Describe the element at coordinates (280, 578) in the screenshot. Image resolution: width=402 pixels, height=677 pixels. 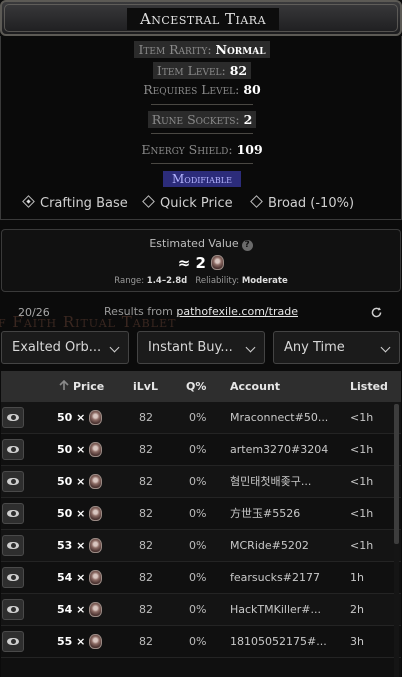
I see `account-cell: fearsucks#2177` at that location.